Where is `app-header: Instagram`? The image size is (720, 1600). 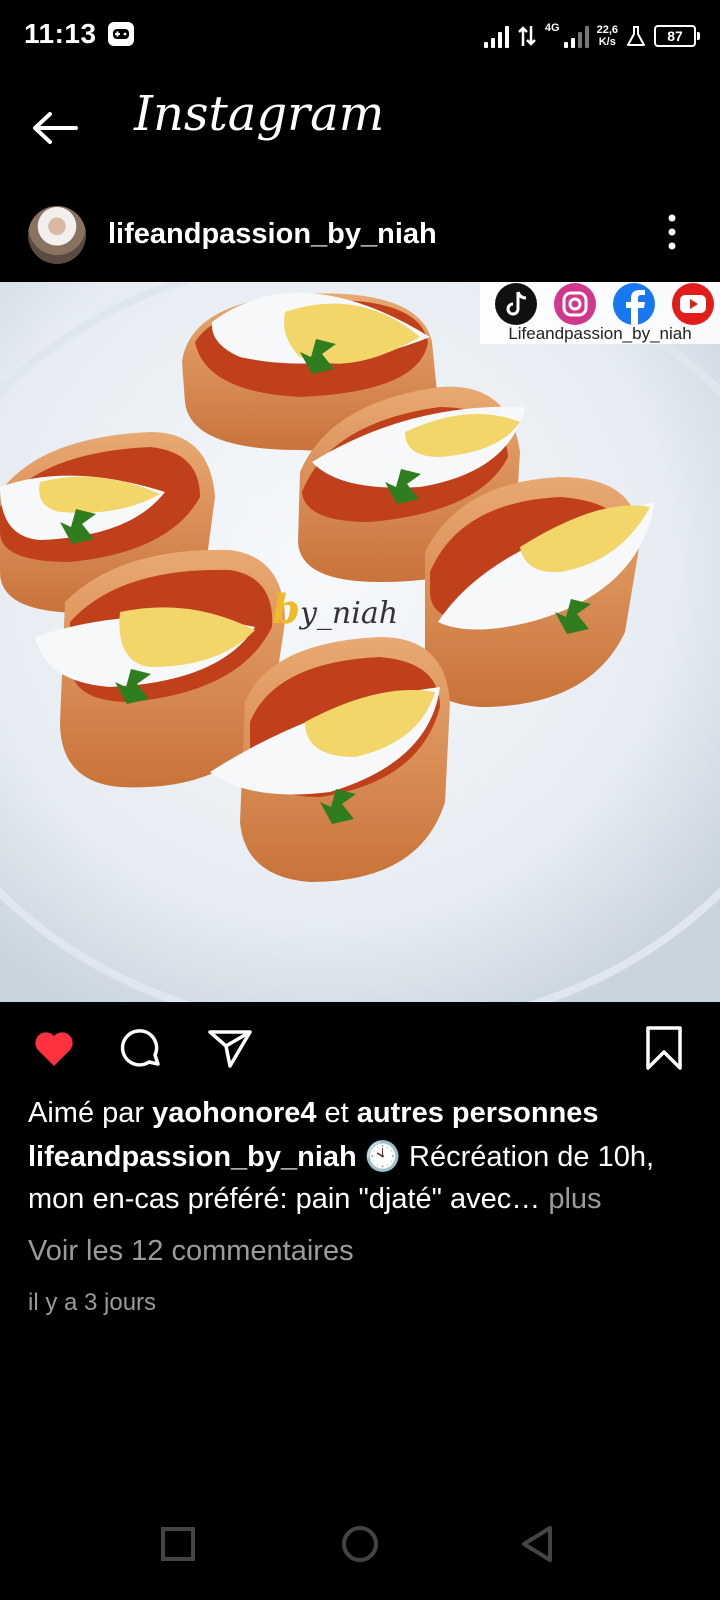
app-header: Instagram is located at coordinates (360, 127).